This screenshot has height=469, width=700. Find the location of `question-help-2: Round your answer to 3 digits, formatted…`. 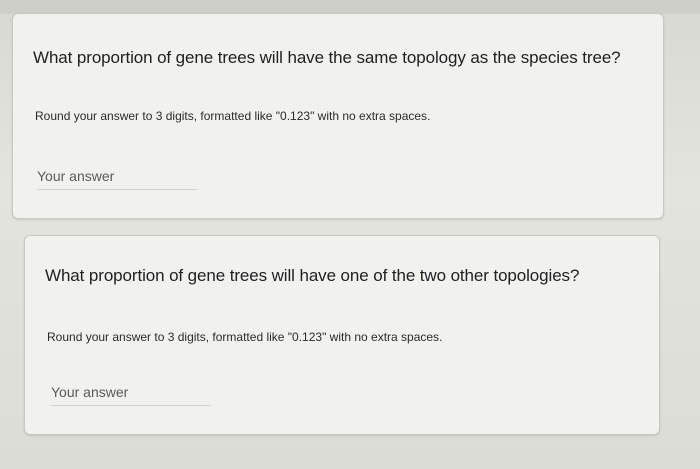

question-help-2: Round your answer to 3 digits, formatted… is located at coordinates (245, 337).